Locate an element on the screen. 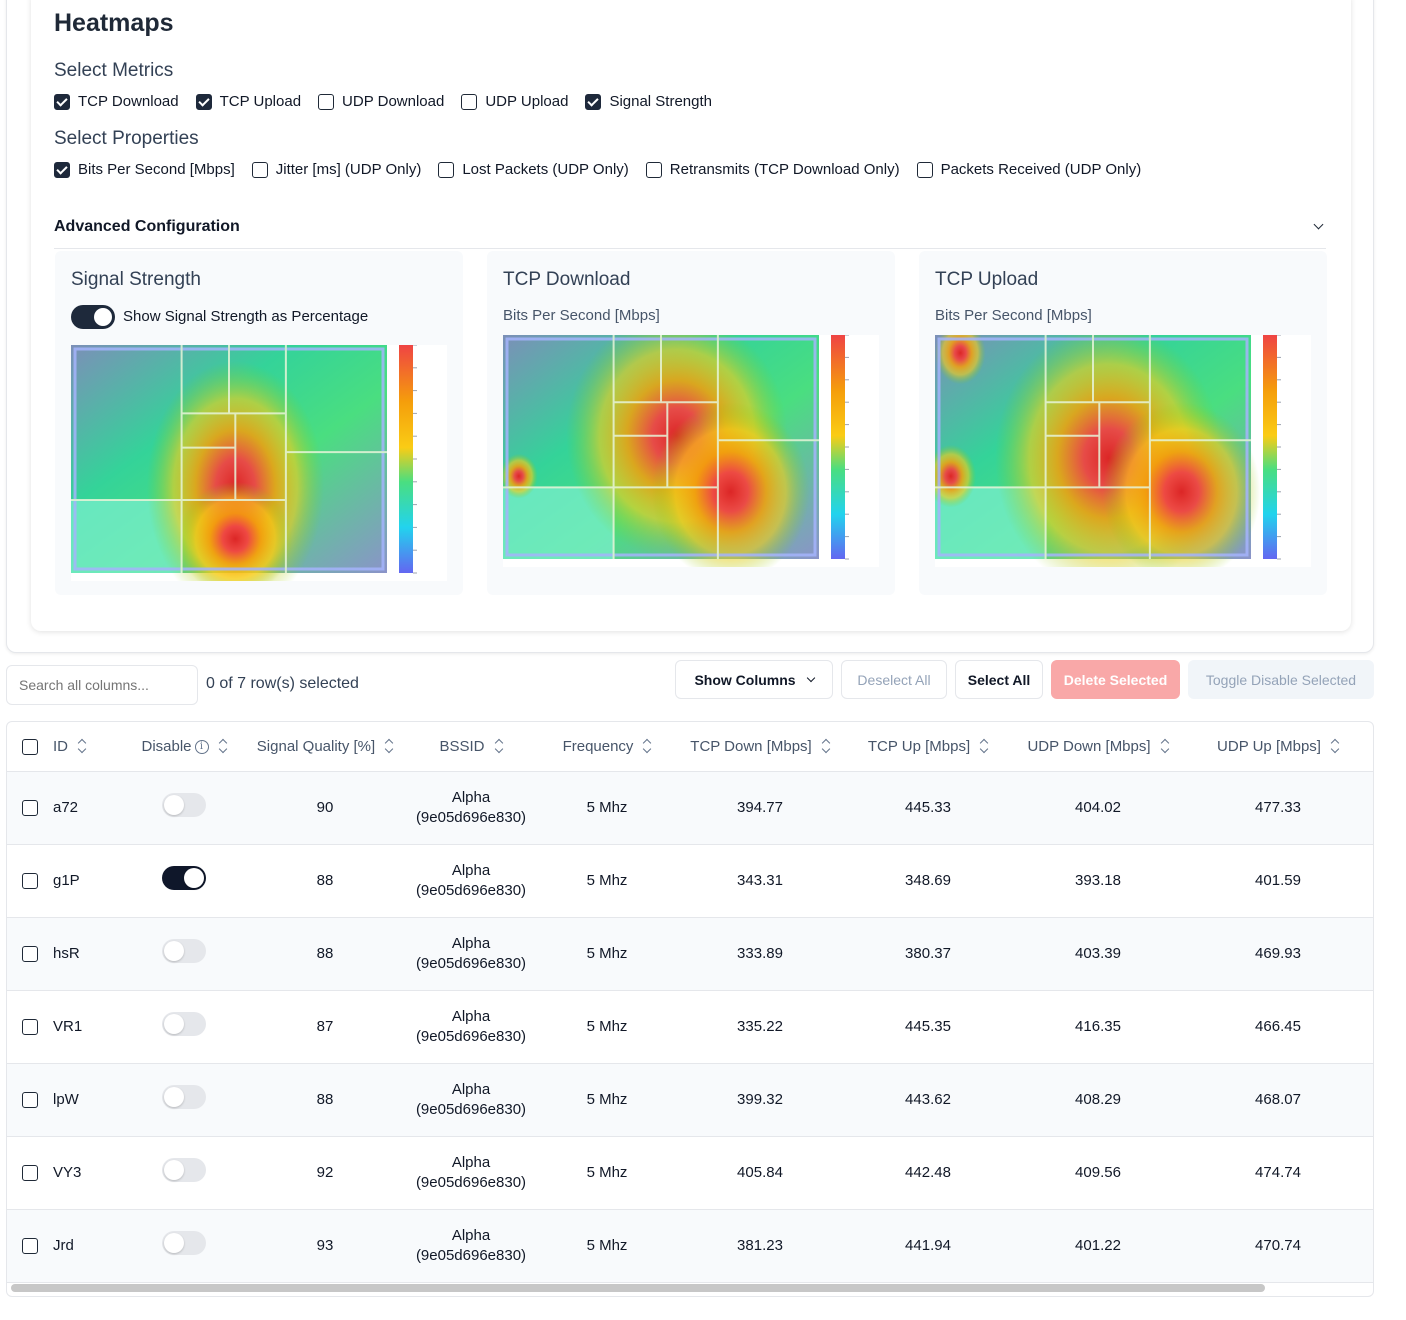 This screenshot has width=1406, height=1320. checkbox-item: Retransmits (TCP Download Only) is located at coordinates (772, 169).